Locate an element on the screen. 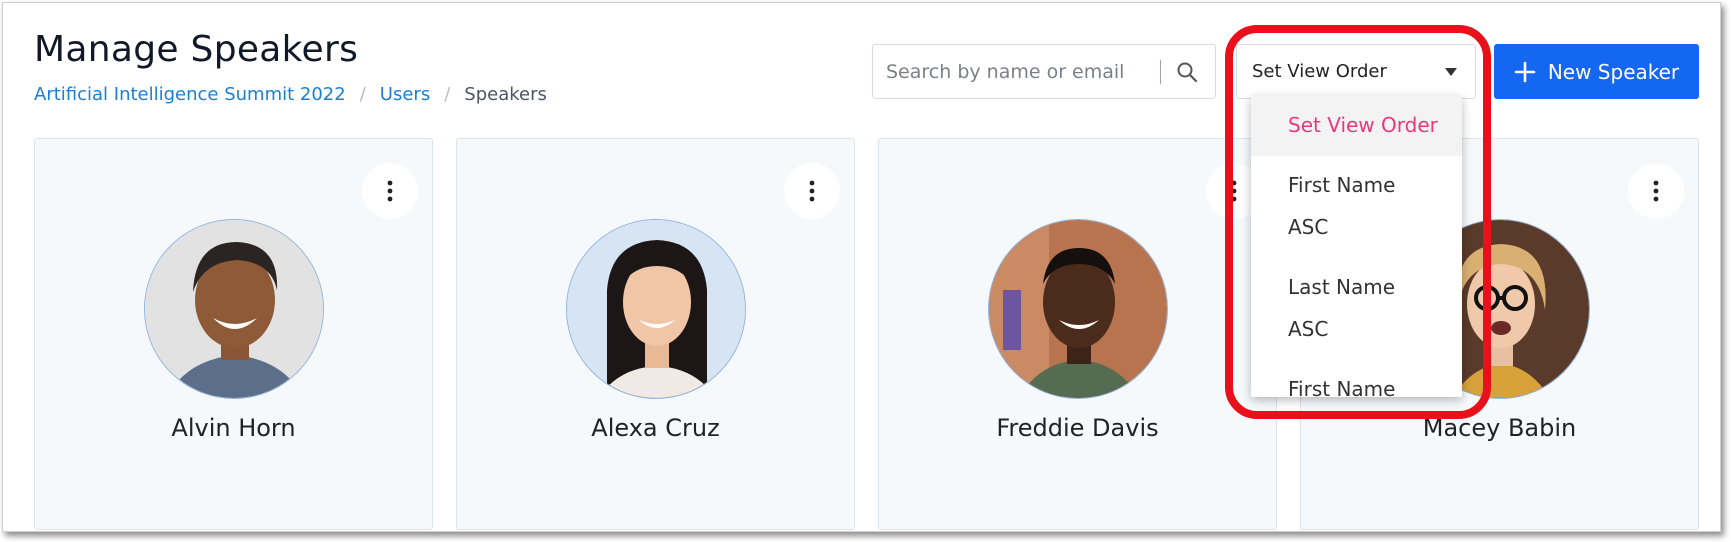 Image resolution: width=1731 pixels, height=542 pixels. new-speaker-label: New Speaker is located at coordinates (1613, 71).